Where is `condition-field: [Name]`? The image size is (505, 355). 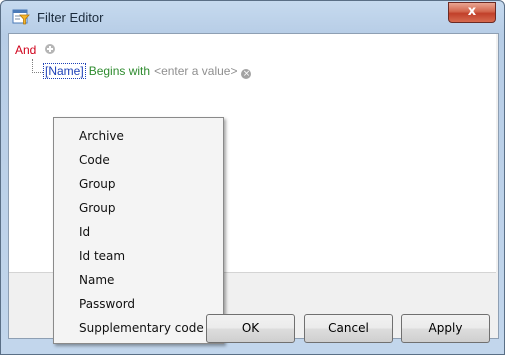 condition-field: [Name] is located at coordinates (64, 71).